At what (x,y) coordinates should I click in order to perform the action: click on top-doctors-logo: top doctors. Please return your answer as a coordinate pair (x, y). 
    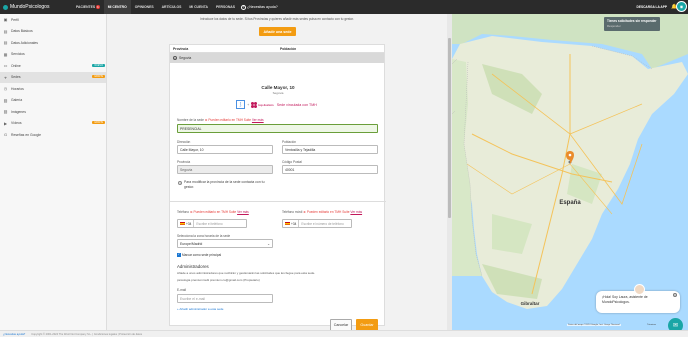
    Looking at the image, I should click on (262, 104).